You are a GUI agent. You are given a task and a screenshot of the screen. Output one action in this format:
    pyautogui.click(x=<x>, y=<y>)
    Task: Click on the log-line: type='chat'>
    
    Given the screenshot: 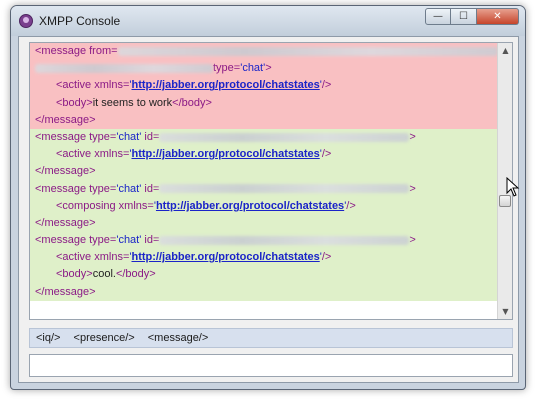 What is the action you would take?
    pyautogui.click(x=264, y=69)
    